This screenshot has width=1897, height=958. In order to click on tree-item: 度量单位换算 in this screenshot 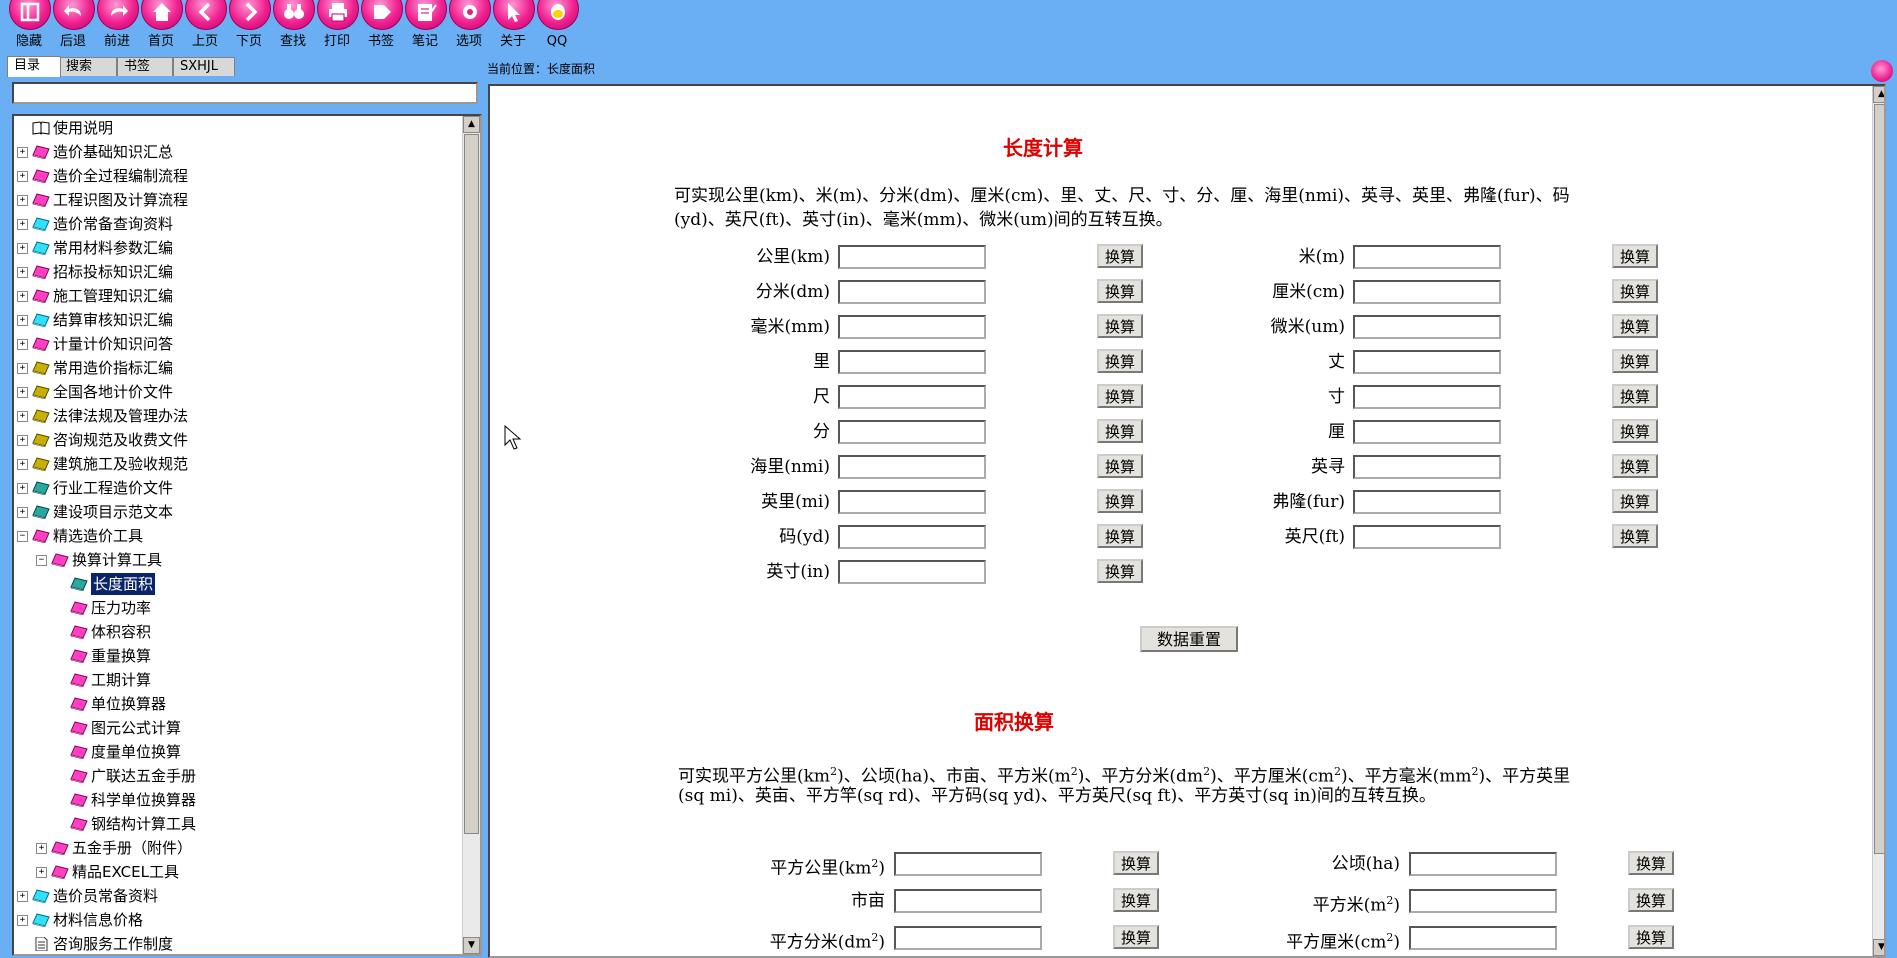, I will do `click(234, 752)`.